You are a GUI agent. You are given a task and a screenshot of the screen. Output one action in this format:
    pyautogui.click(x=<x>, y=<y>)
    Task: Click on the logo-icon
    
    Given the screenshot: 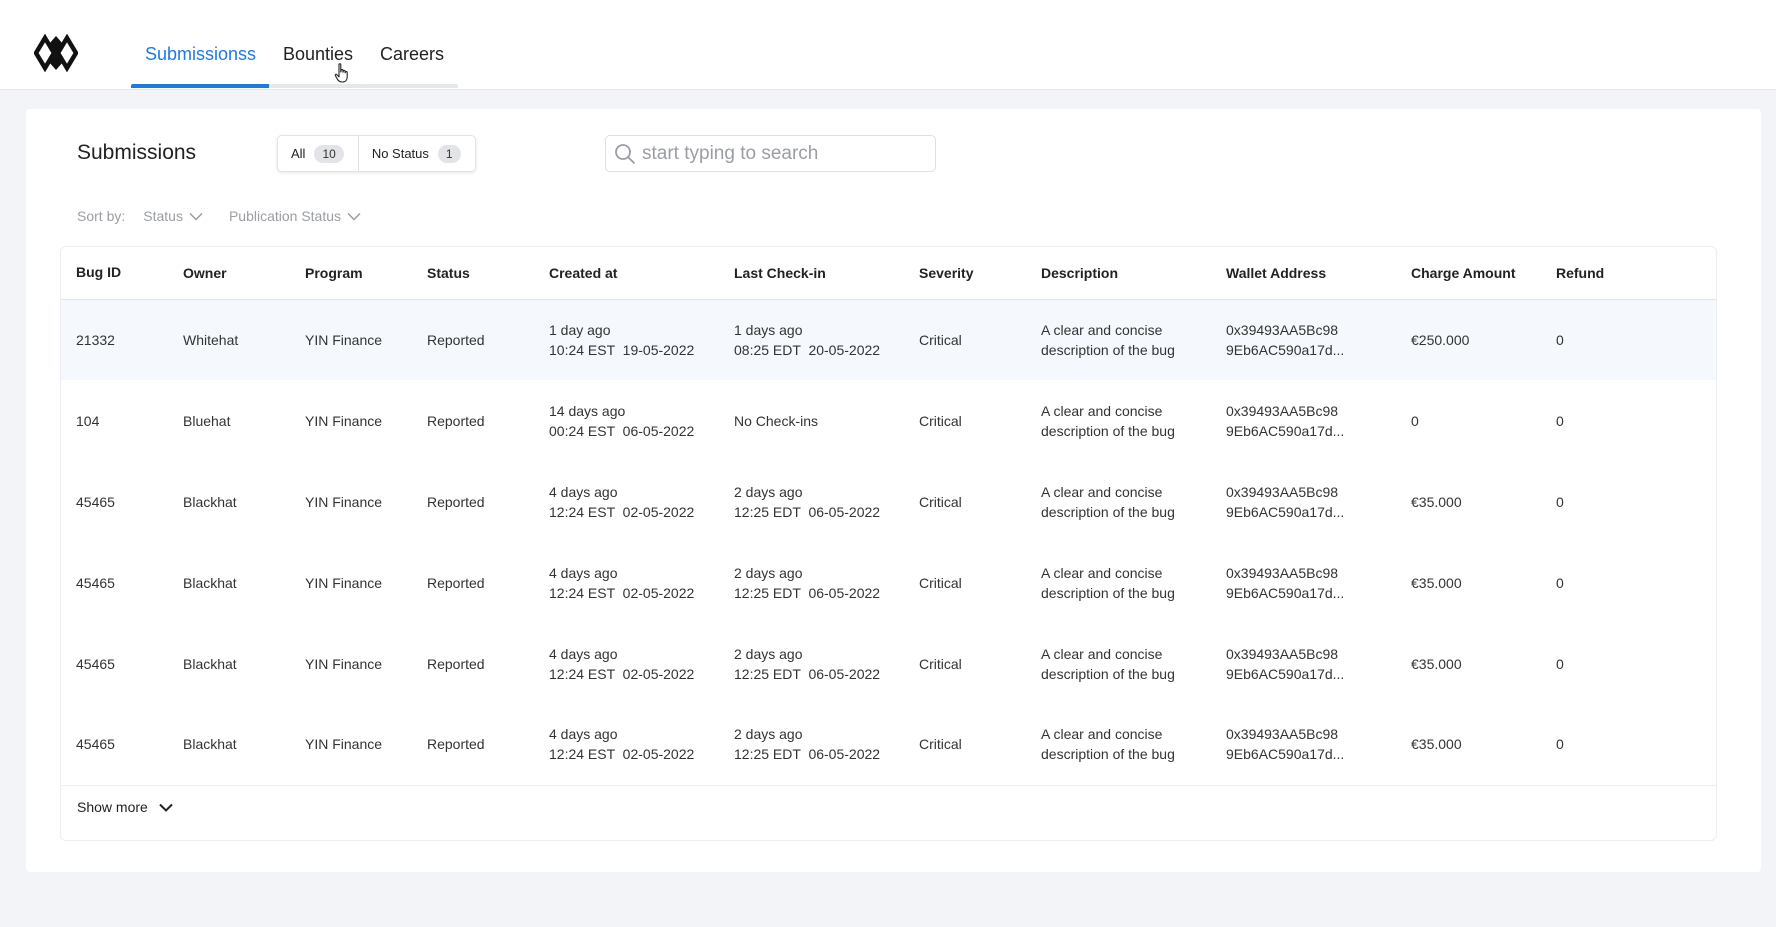 What is the action you would take?
    pyautogui.click(x=56, y=53)
    